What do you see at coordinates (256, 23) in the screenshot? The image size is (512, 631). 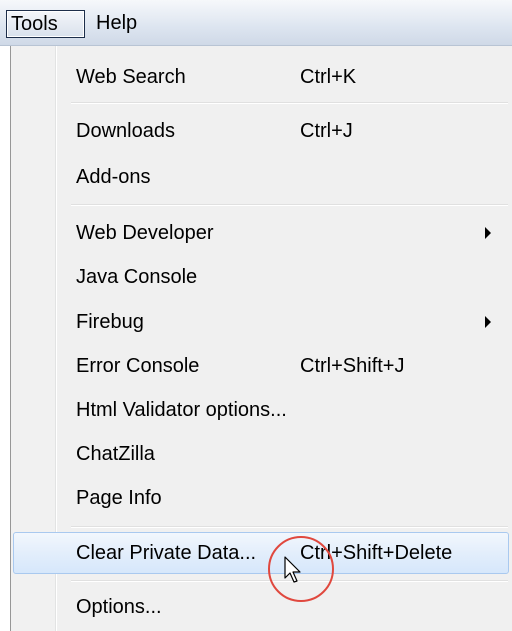 I see `menubar: Tools Help` at bounding box center [256, 23].